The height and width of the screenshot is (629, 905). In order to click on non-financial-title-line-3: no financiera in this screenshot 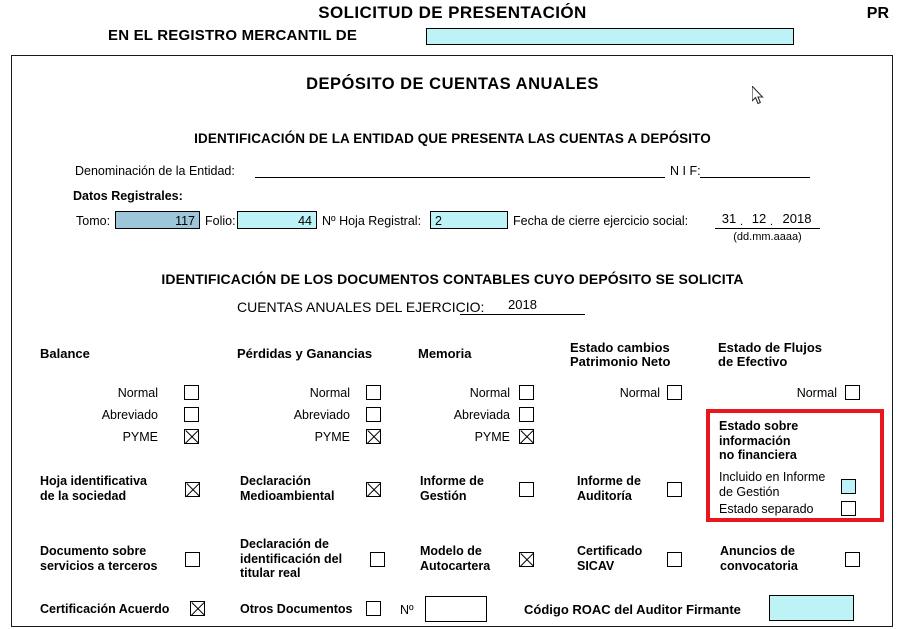, I will do `click(758, 455)`.